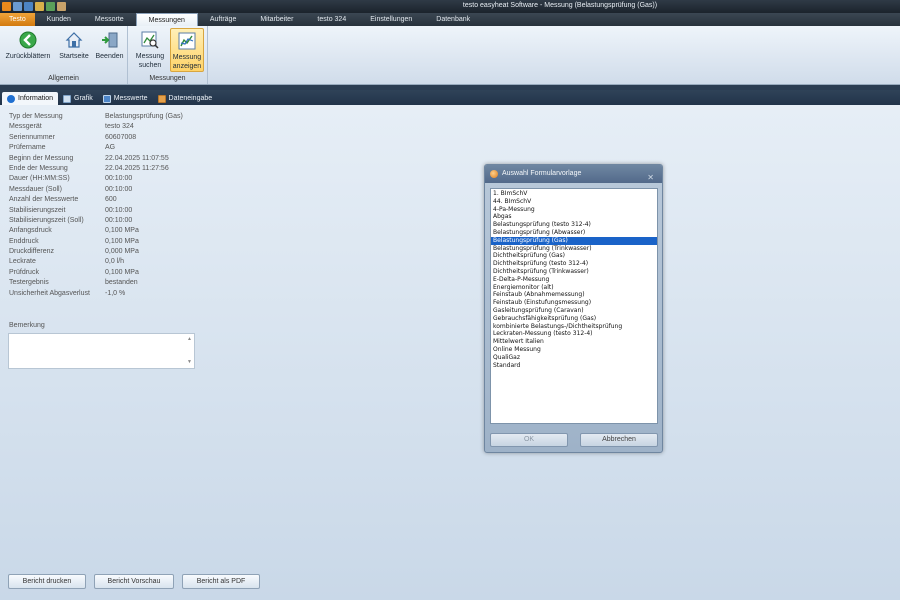 The height and width of the screenshot is (600, 900). Describe the element at coordinates (574, 311) in the screenshot. I see `template-list-item: Gasleitungsprüfung (Caravan)` at that location.